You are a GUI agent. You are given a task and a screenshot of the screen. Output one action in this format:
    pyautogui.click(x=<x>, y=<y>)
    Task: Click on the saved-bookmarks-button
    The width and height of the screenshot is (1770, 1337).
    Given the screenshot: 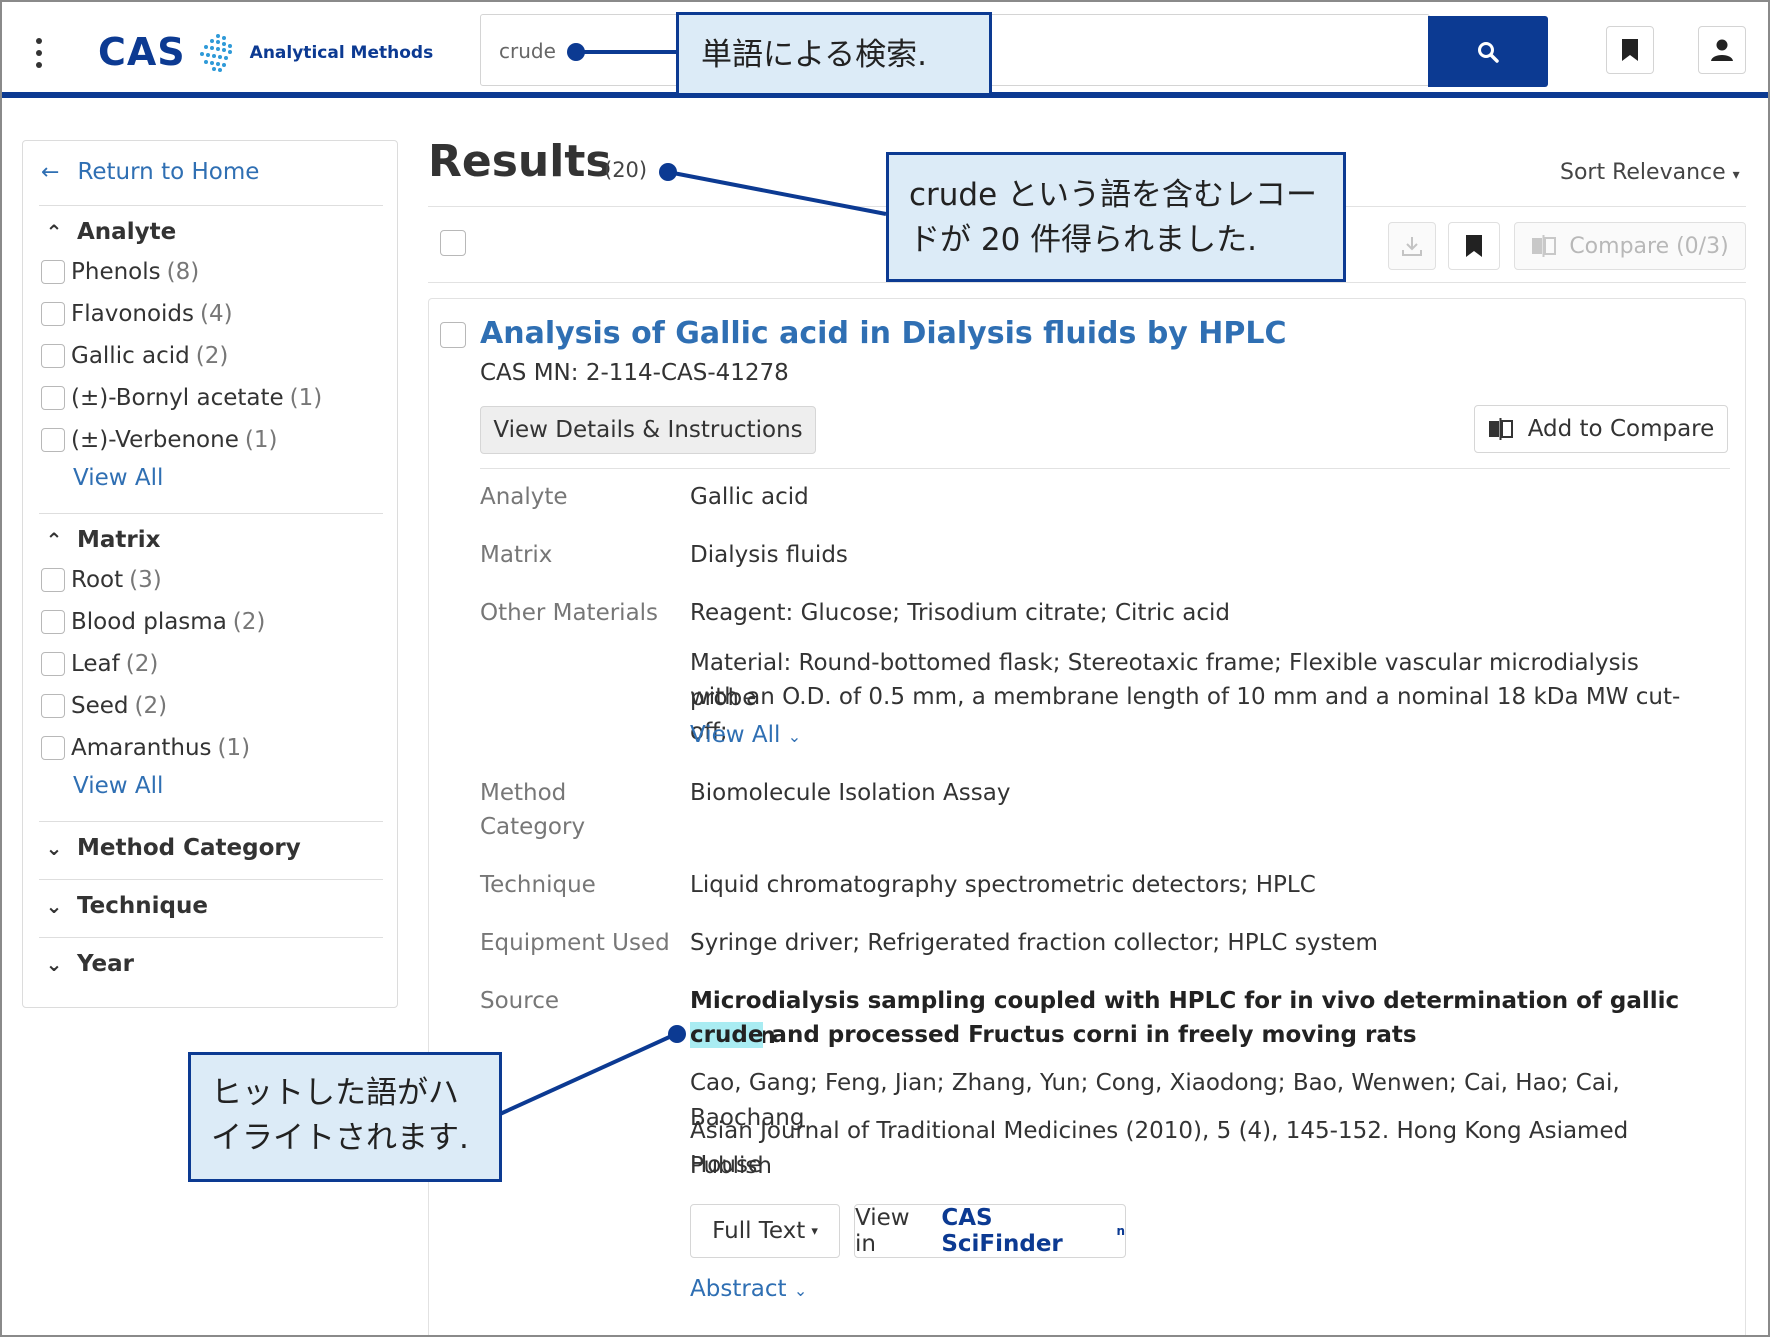 What is the action you would take?
    pyautogui.click(x=1630, y=50)
    